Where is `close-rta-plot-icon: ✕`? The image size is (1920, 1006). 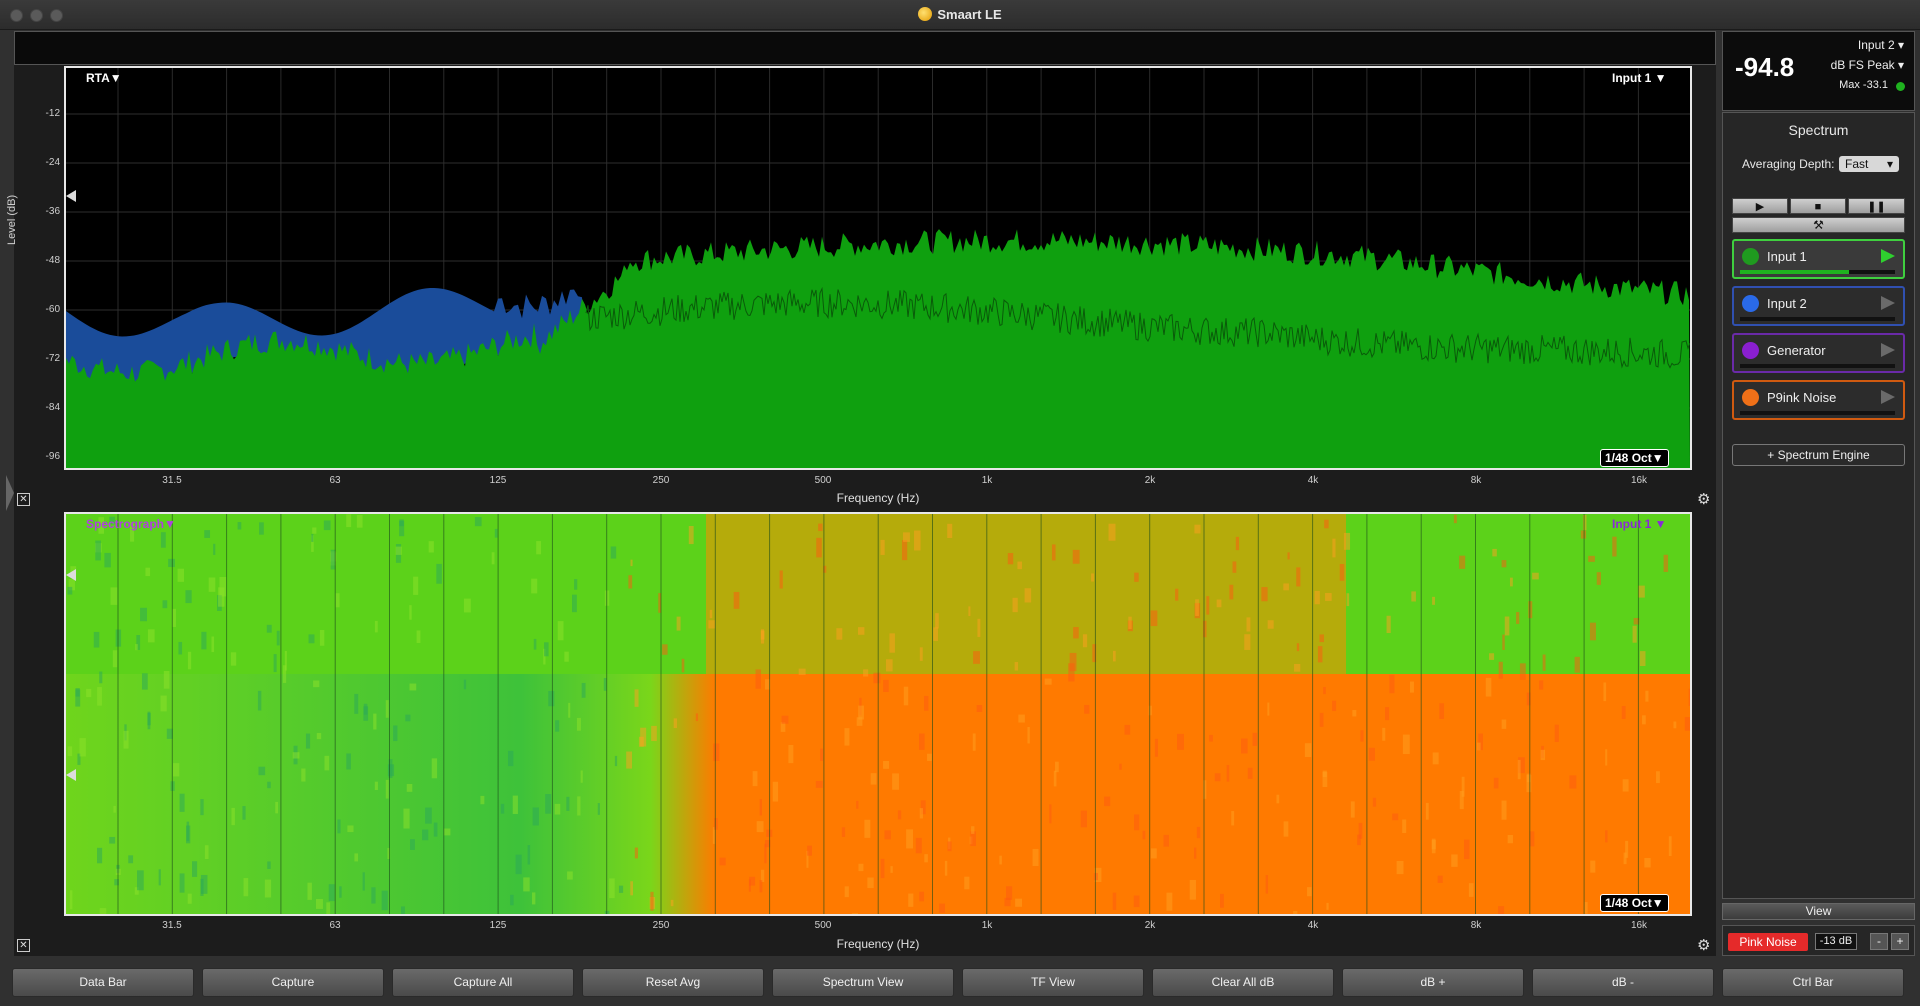 close-rta-plot-icon: ✕ is located at coordinates (23, 499).